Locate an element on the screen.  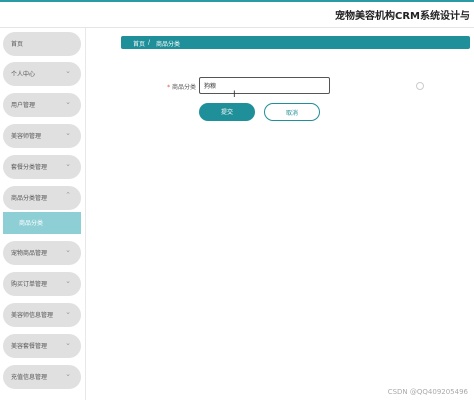
sidebar-item-label: 首页 is located at coordinates (17, 44).